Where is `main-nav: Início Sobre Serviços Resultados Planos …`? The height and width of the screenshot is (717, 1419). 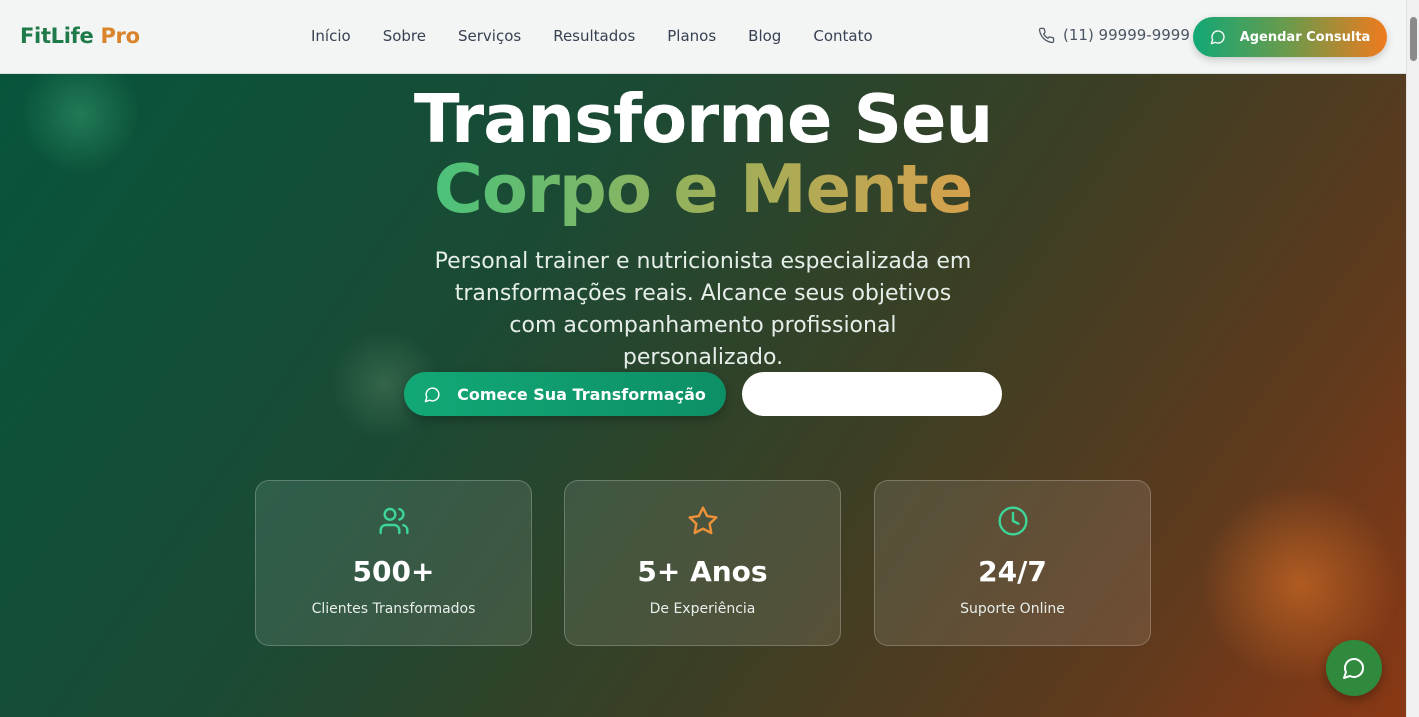 main-nav: Início Sobre Serviços Resultados Planos … is located at coordinates (608, 36).